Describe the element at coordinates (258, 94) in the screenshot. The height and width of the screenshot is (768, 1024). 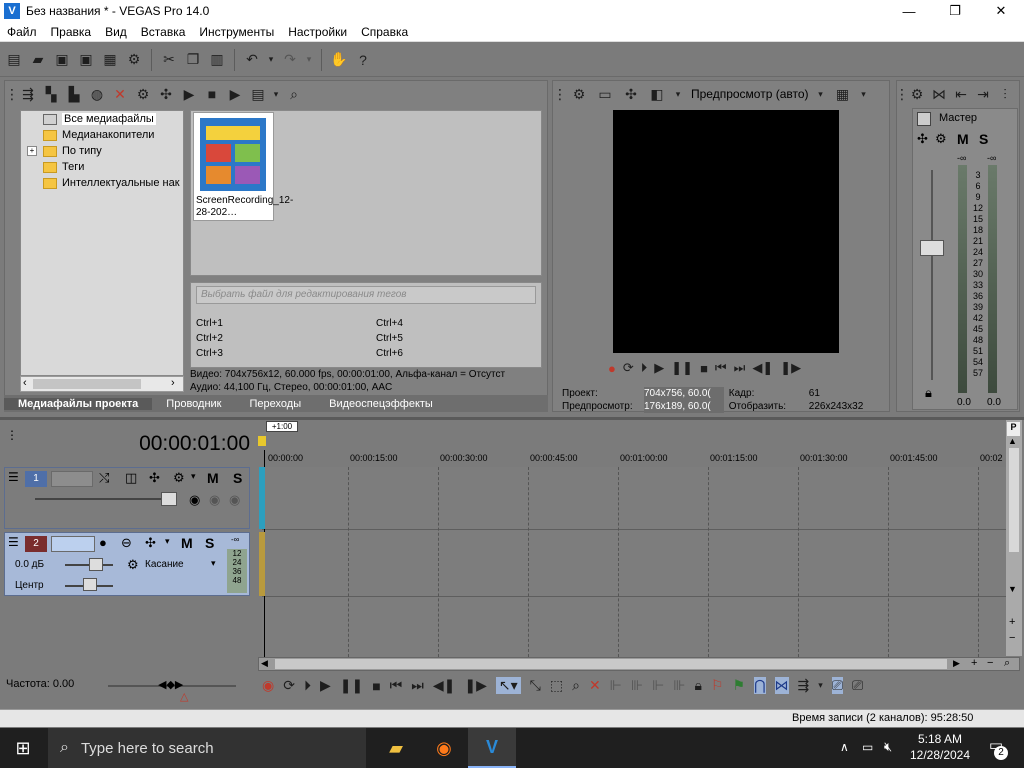
I see `views-icon: ▤` at that location.